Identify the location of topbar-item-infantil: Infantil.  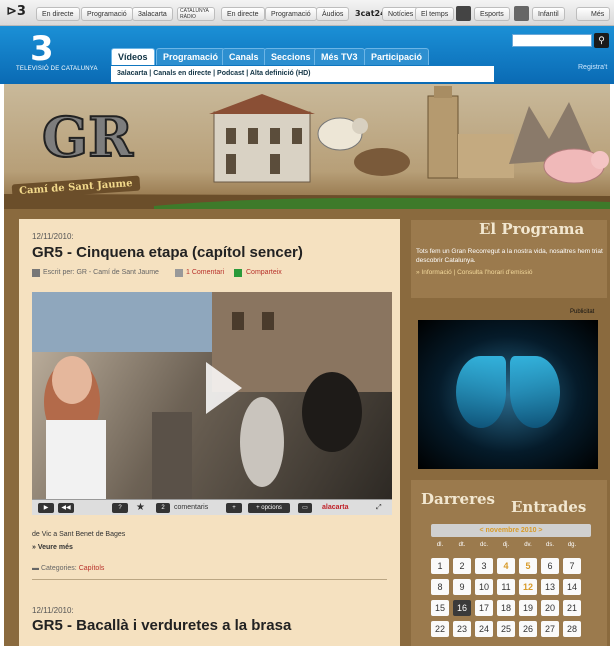
(548, 14).